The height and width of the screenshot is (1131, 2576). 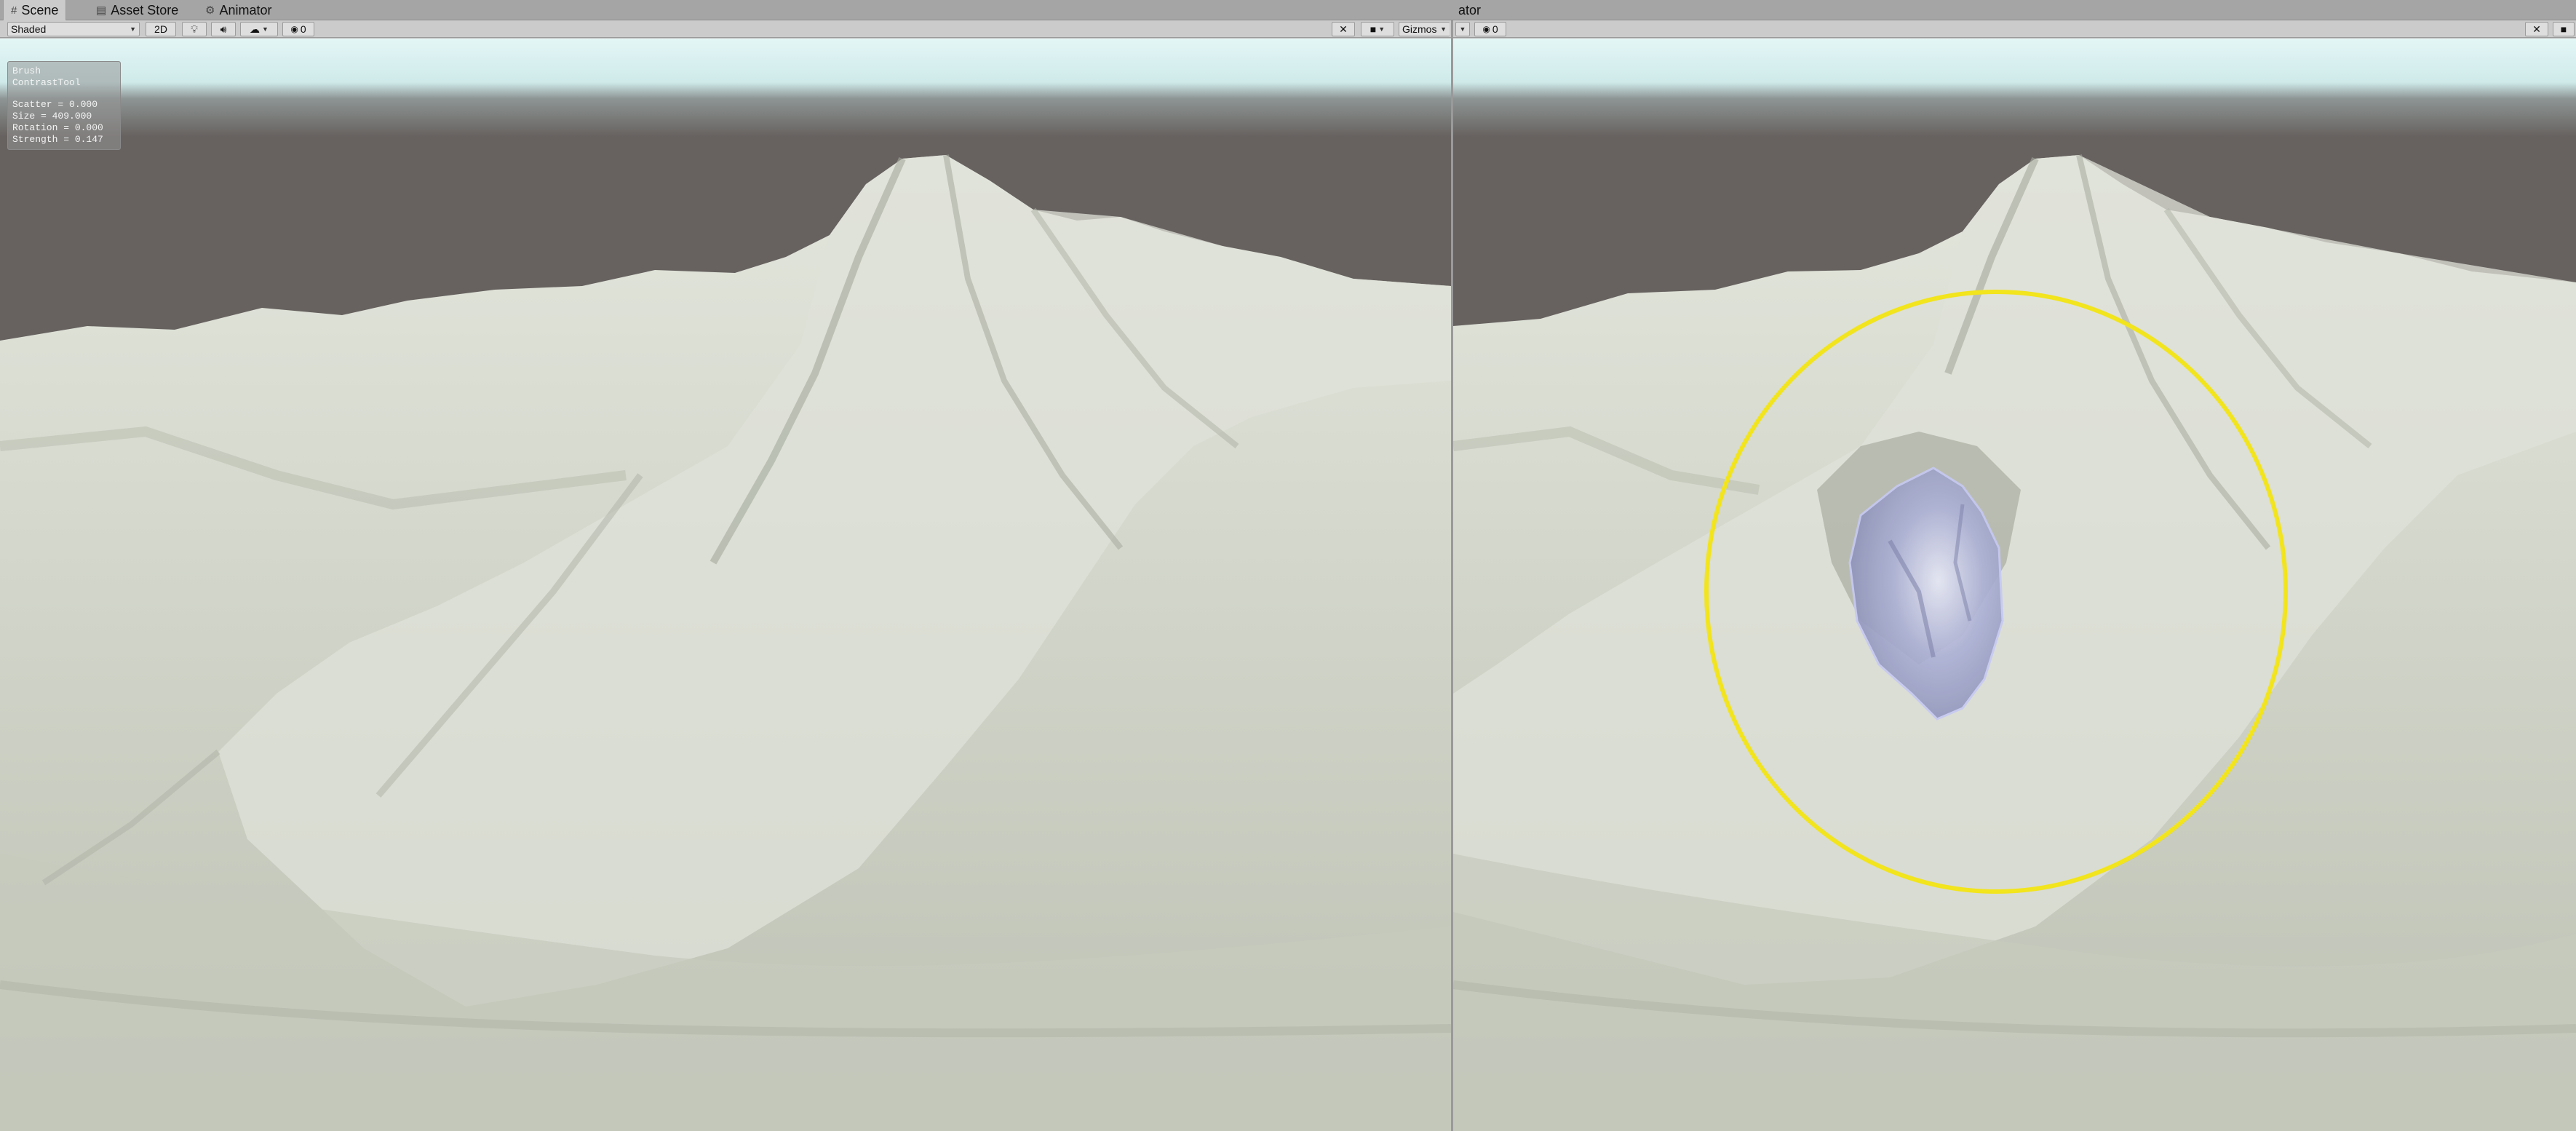 What do you see at coordinates (1288, 10) in the screenshot?
I see `tab-bar: # Scene ▤ Asset Store ⚙ Animator ator` at bounding box center [1288, 10].